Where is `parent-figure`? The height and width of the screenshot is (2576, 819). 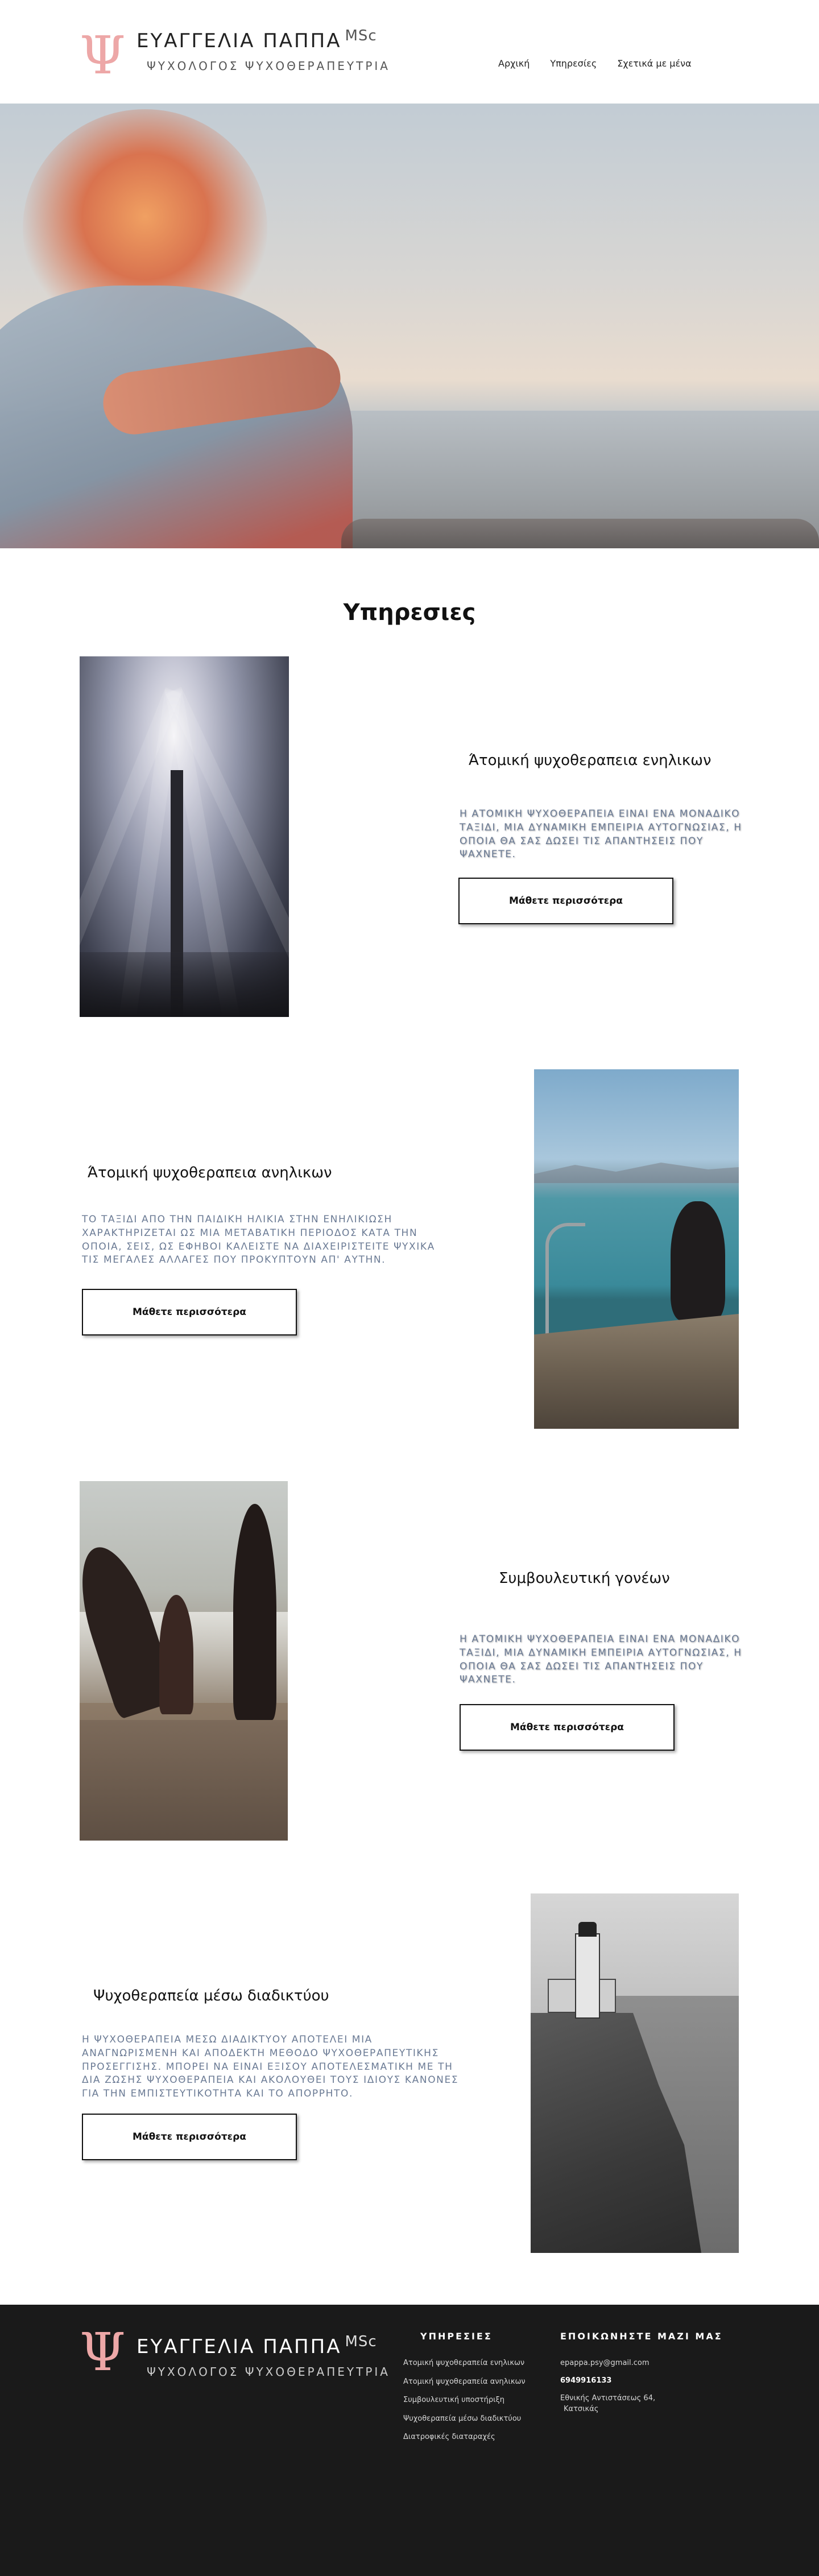 parent-figure is located at coordinates (254, 1612).